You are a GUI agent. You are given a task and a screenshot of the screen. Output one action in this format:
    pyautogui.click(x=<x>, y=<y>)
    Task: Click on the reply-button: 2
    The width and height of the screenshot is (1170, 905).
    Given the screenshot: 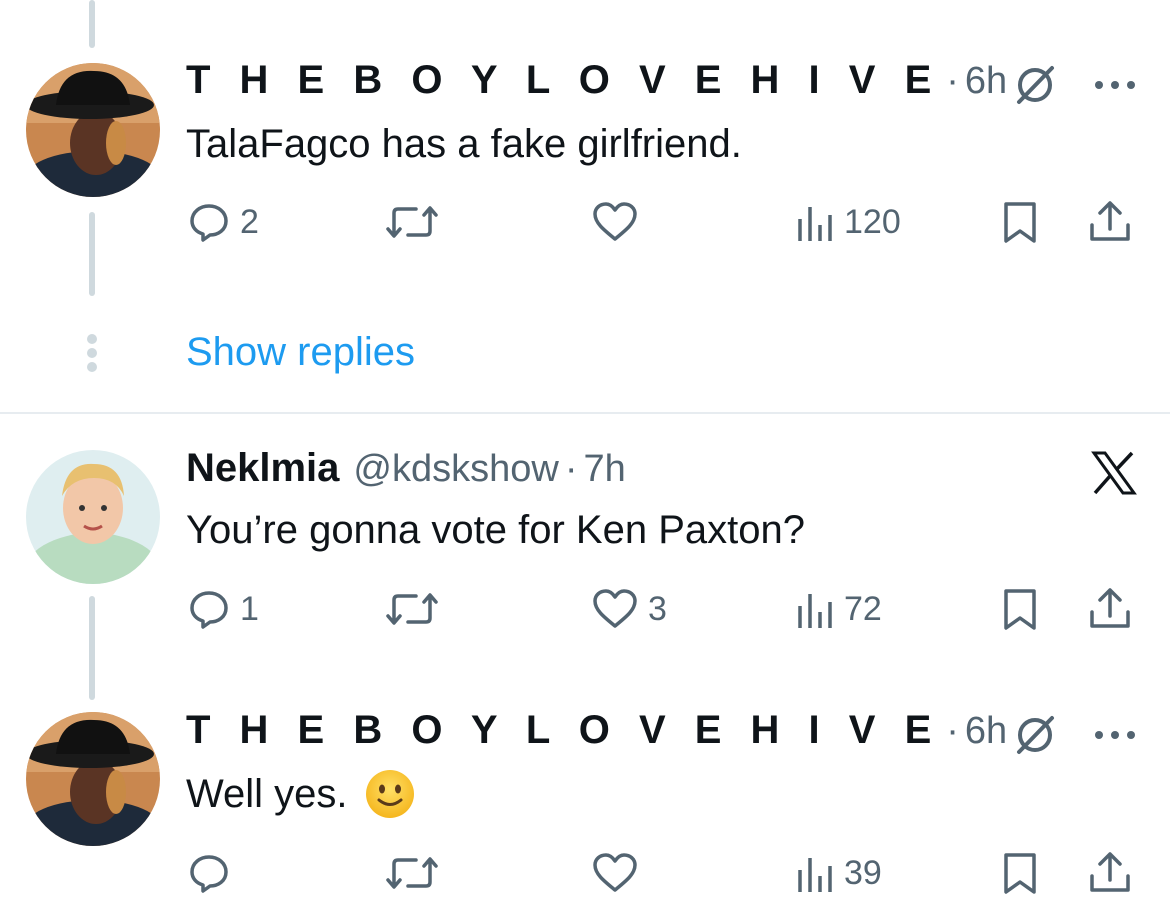 What is the action you would take?
    pyautogui.click(x=222, y=222)
    